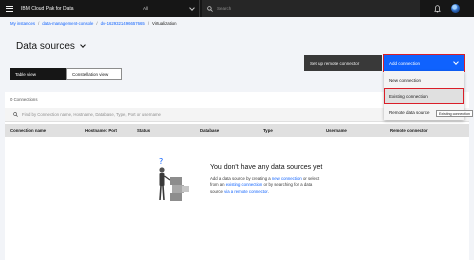 This screenshot has width=474, height=260. I want to click on add-connection-label: Add connection, so click(405, 63).